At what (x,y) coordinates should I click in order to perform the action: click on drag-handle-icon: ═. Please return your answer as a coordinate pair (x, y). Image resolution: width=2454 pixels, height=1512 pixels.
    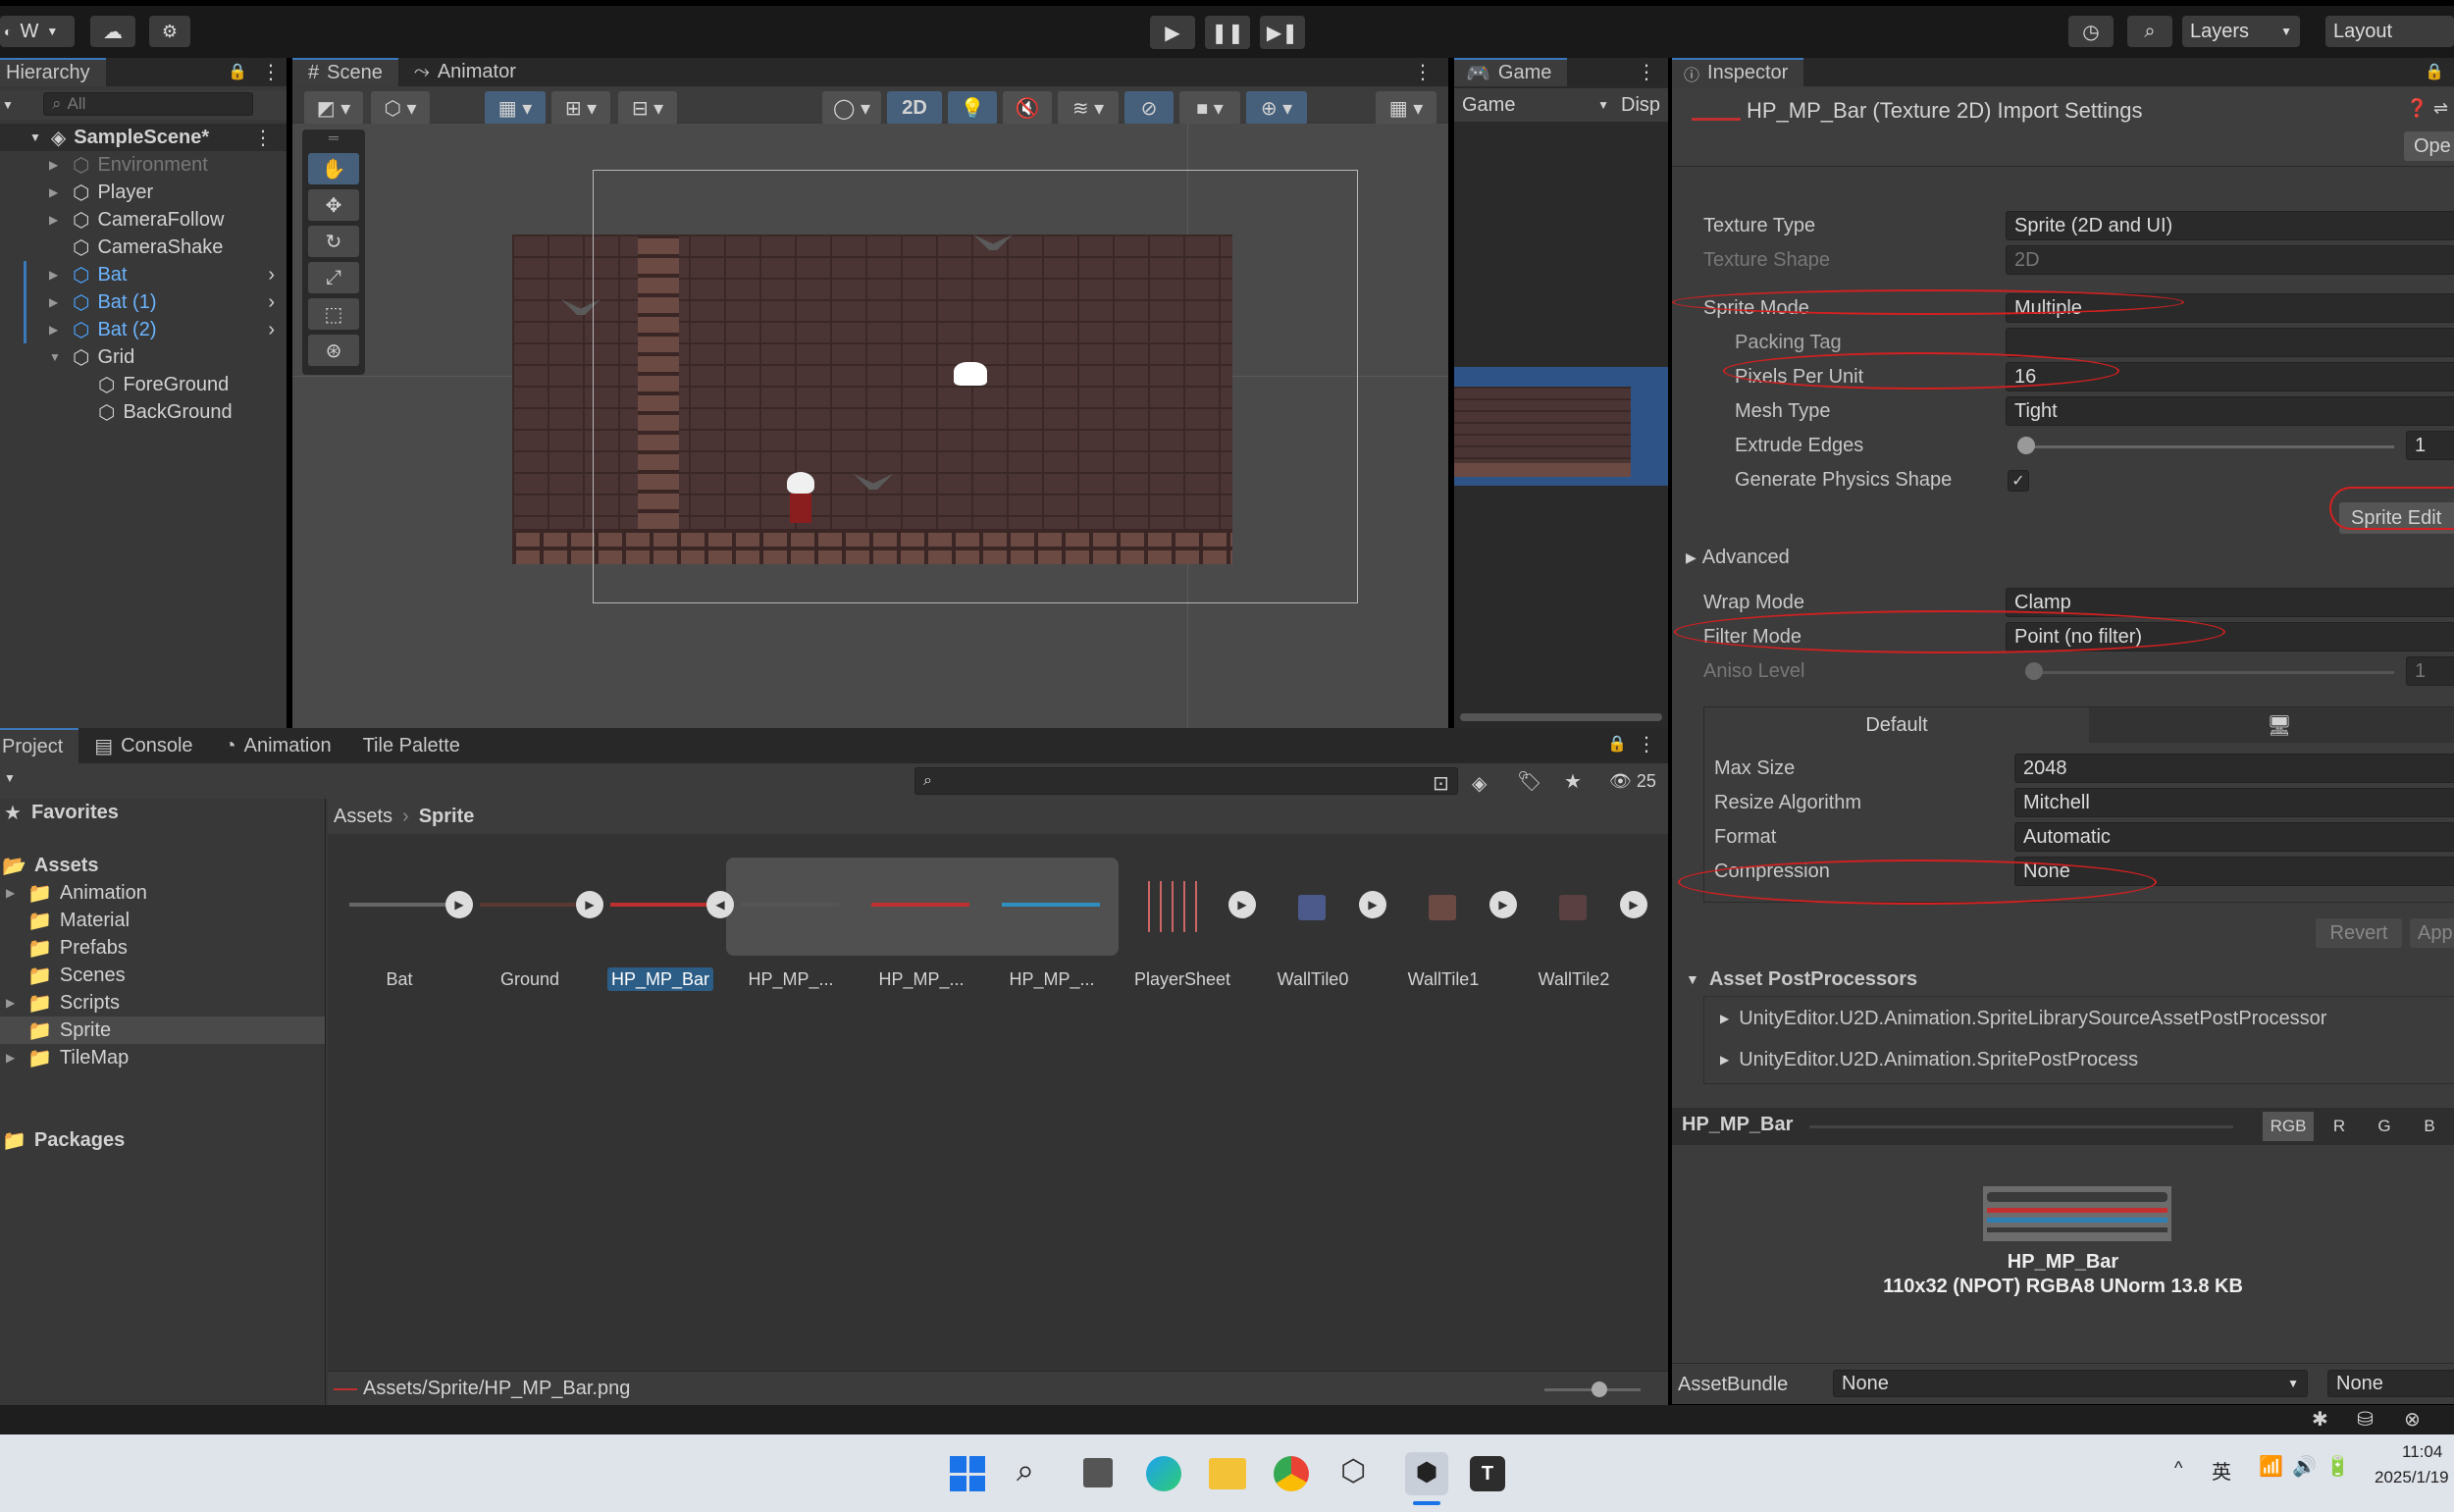
    Looking at the image, I should click on (333, 138).